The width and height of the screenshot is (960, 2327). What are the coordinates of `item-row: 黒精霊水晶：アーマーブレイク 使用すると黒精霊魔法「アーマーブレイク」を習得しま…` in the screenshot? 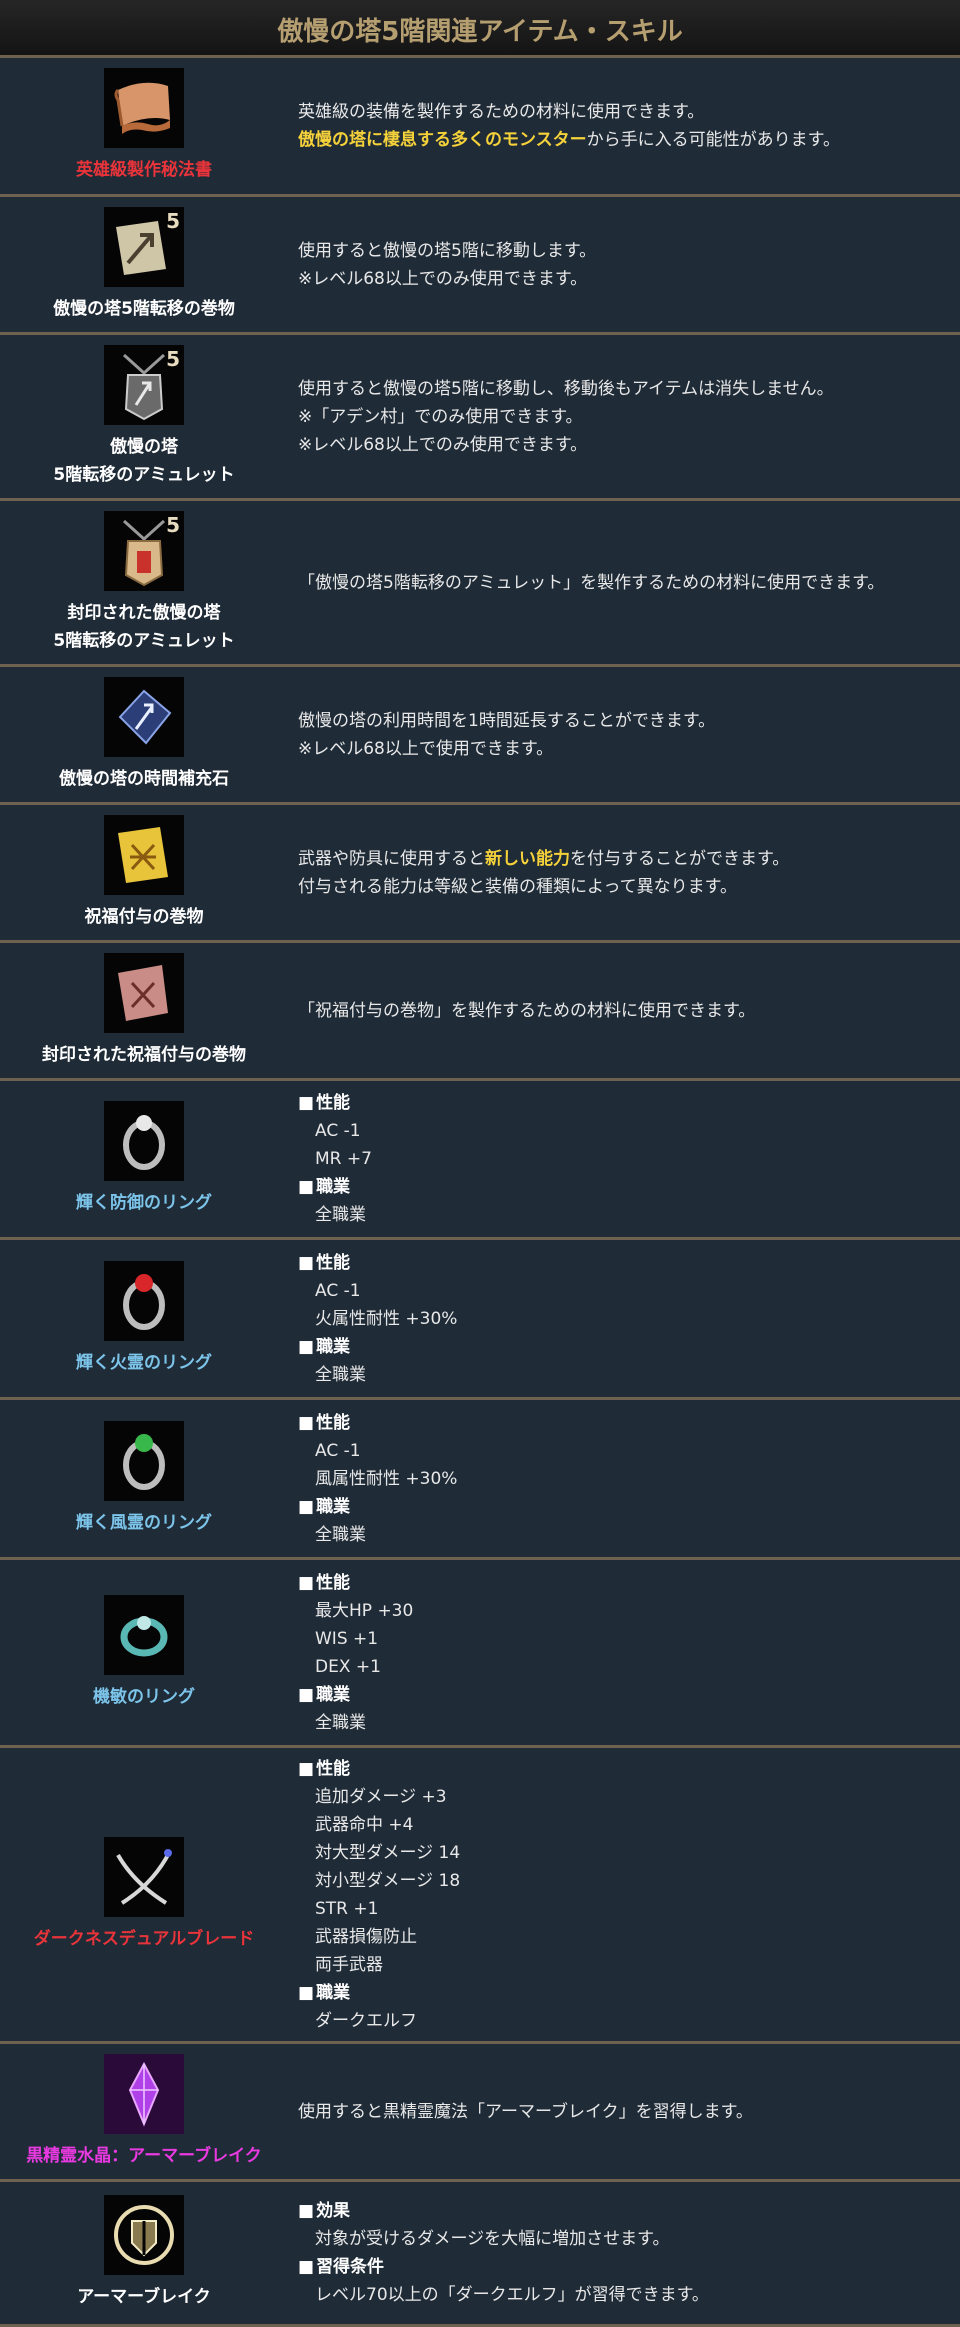 It's located at (480, 2113).